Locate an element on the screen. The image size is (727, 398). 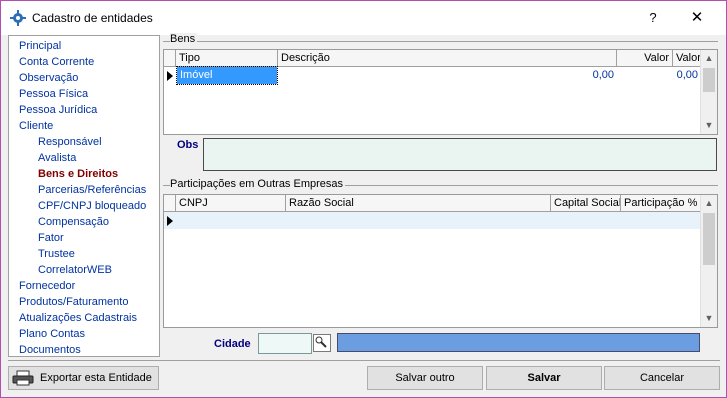
table-row is located at coordinates (432, 220).